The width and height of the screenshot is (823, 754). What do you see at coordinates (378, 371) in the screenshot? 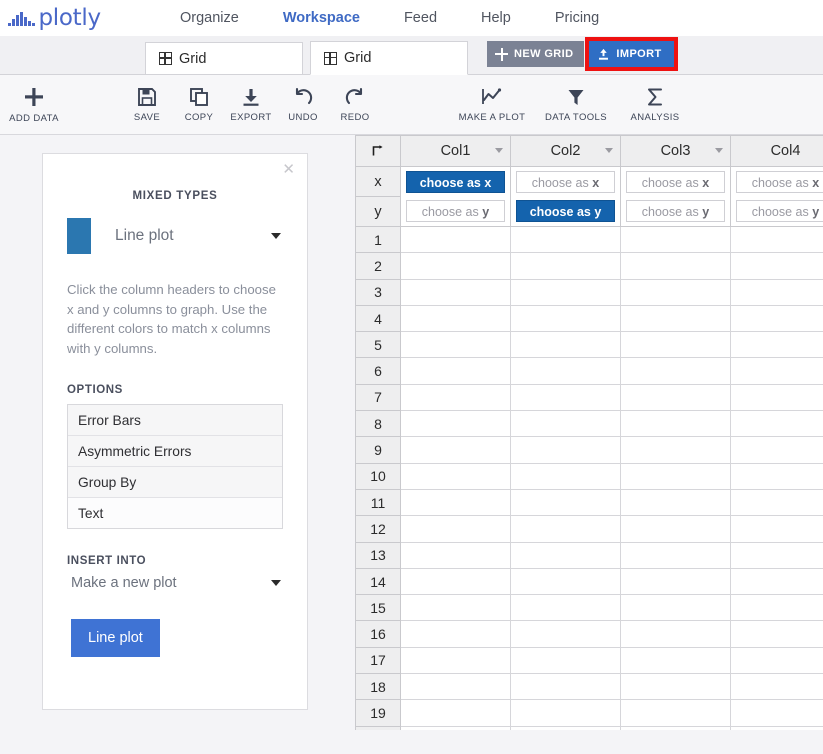
I see `row-number: 6` at bounding box center [378, 371].